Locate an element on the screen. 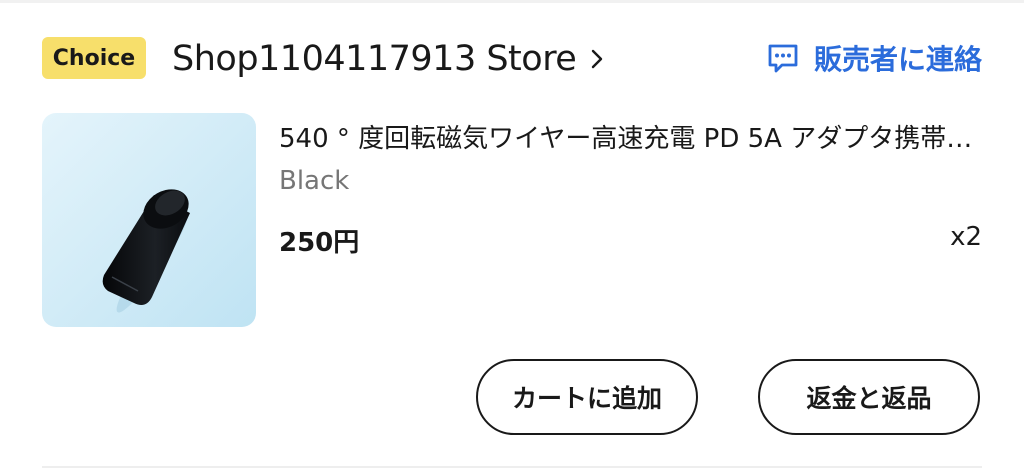 This screenshot has width=1024, height=473. refund-and-return-button: 返金と返品 is located at coordinates (869, 397).